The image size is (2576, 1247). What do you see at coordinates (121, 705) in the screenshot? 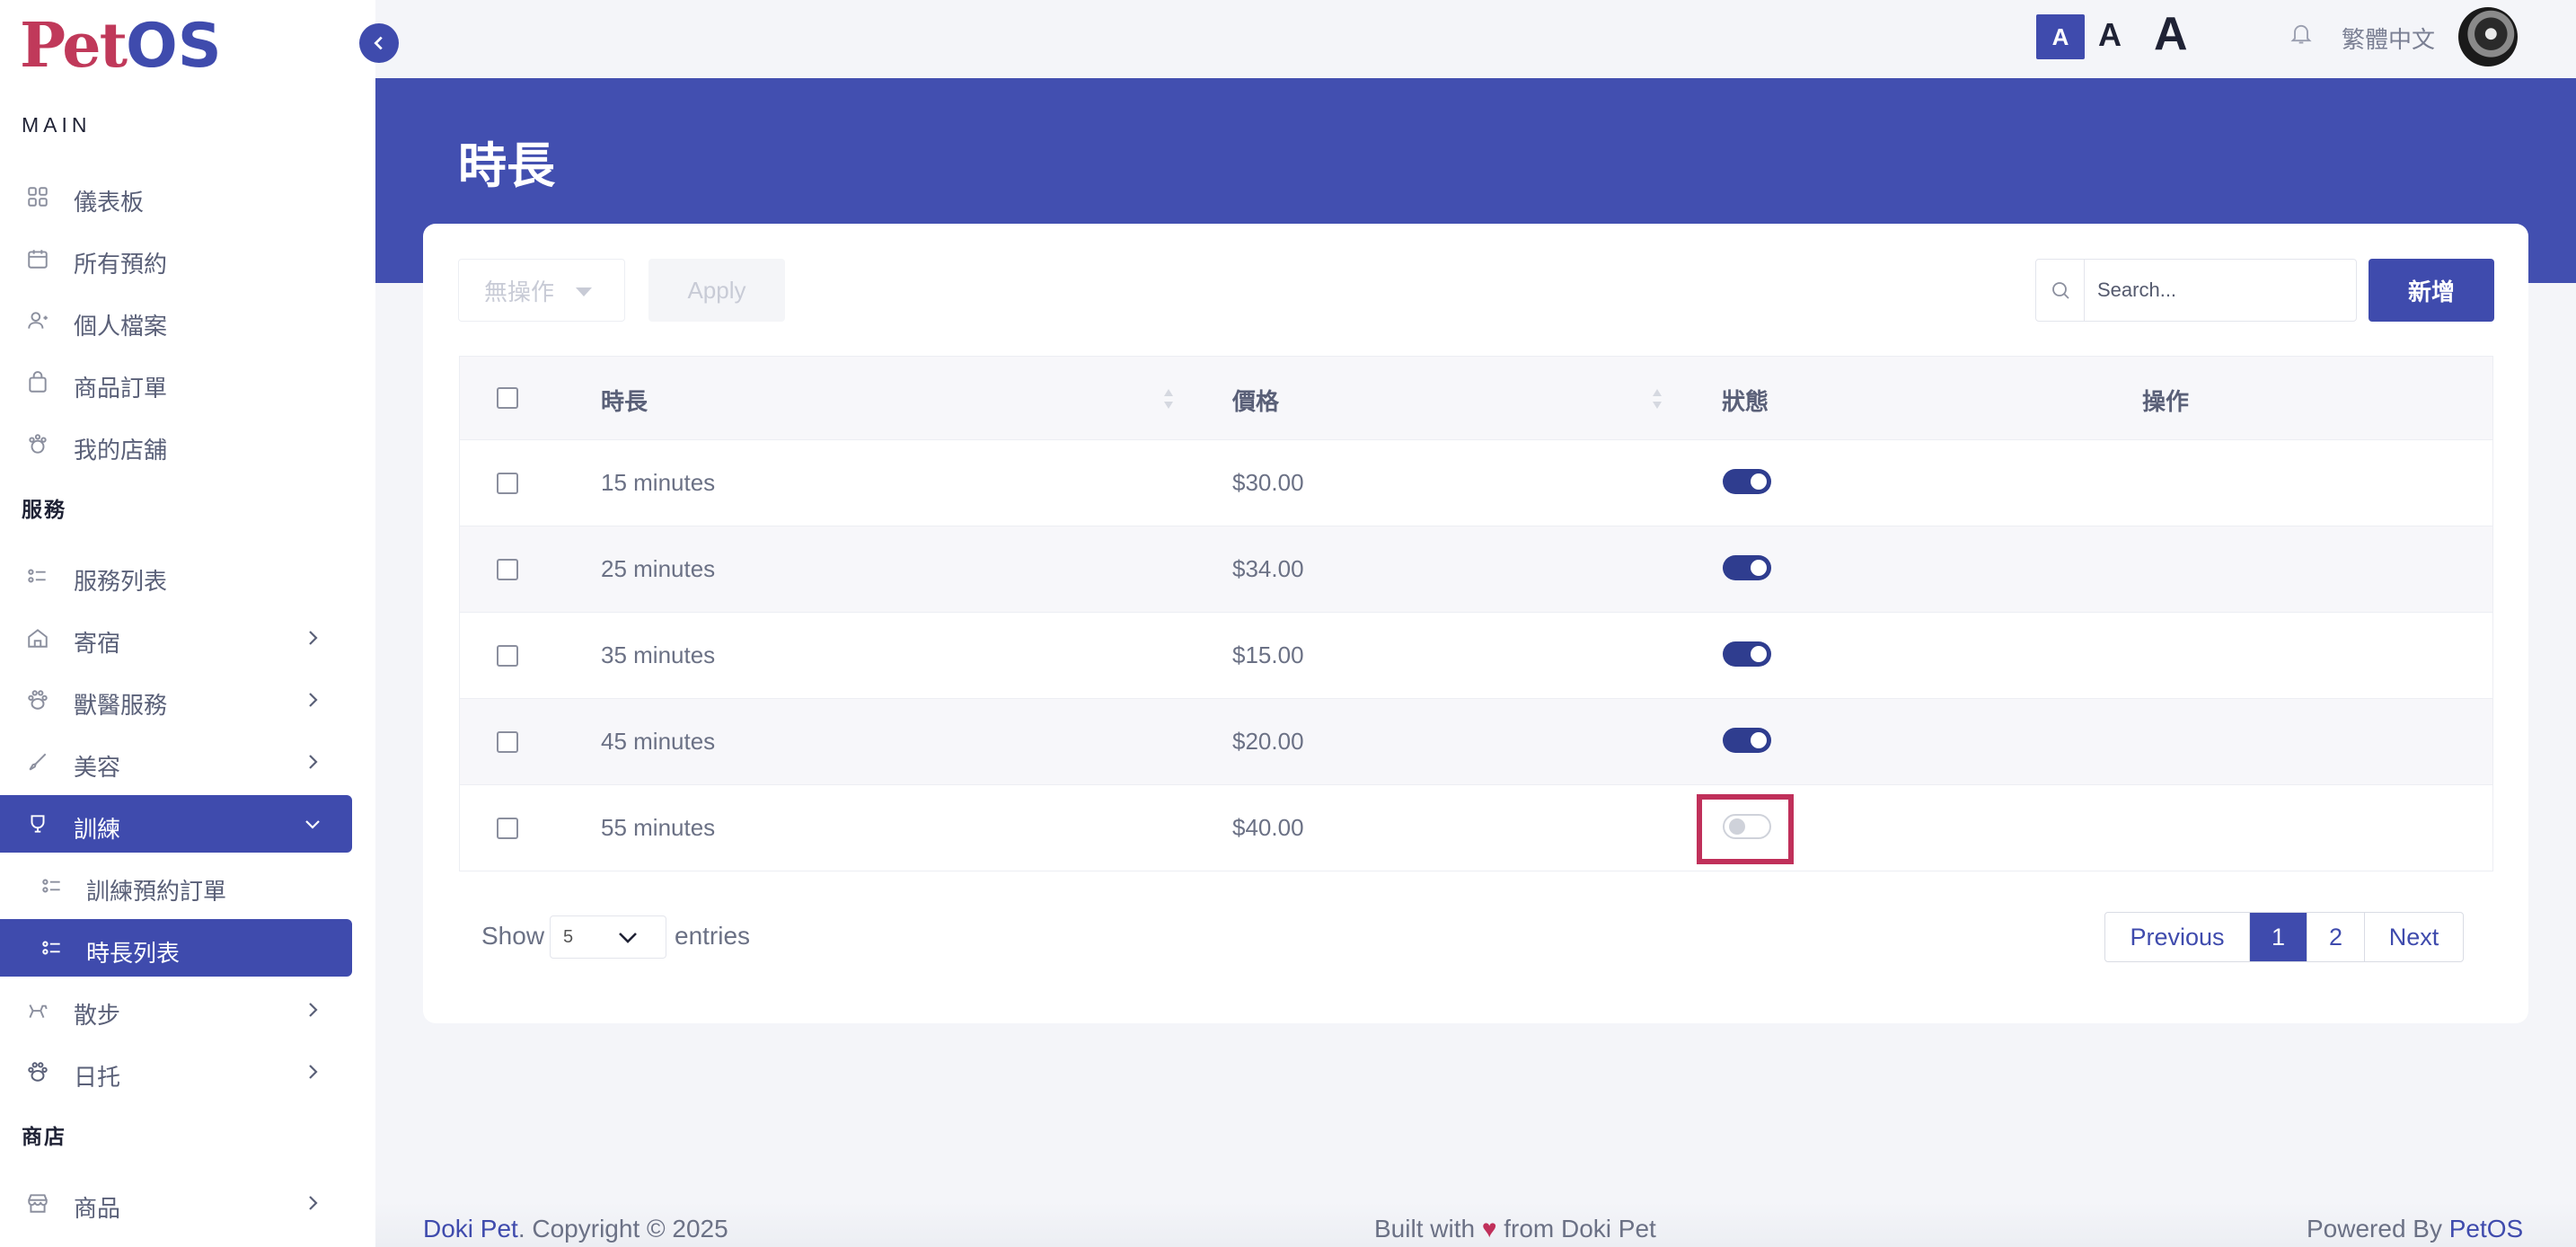
I see `sidebar-item-label: 獸醫服務` at bounding box center [121, 705].